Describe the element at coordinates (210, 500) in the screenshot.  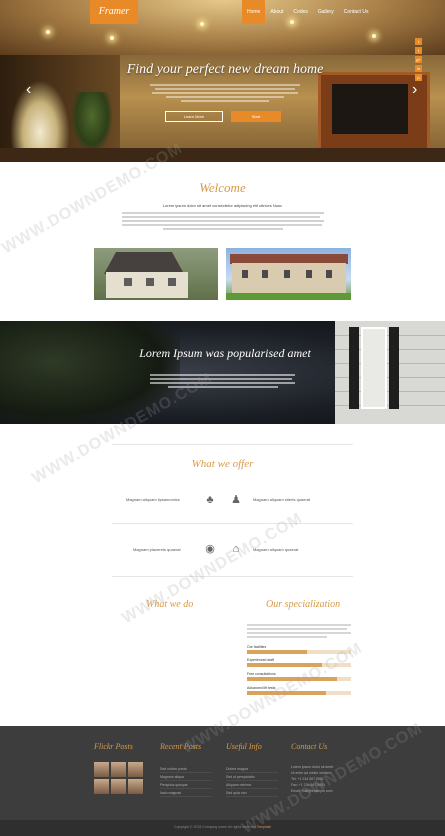
I see `tree-icon: ♣` at that location.